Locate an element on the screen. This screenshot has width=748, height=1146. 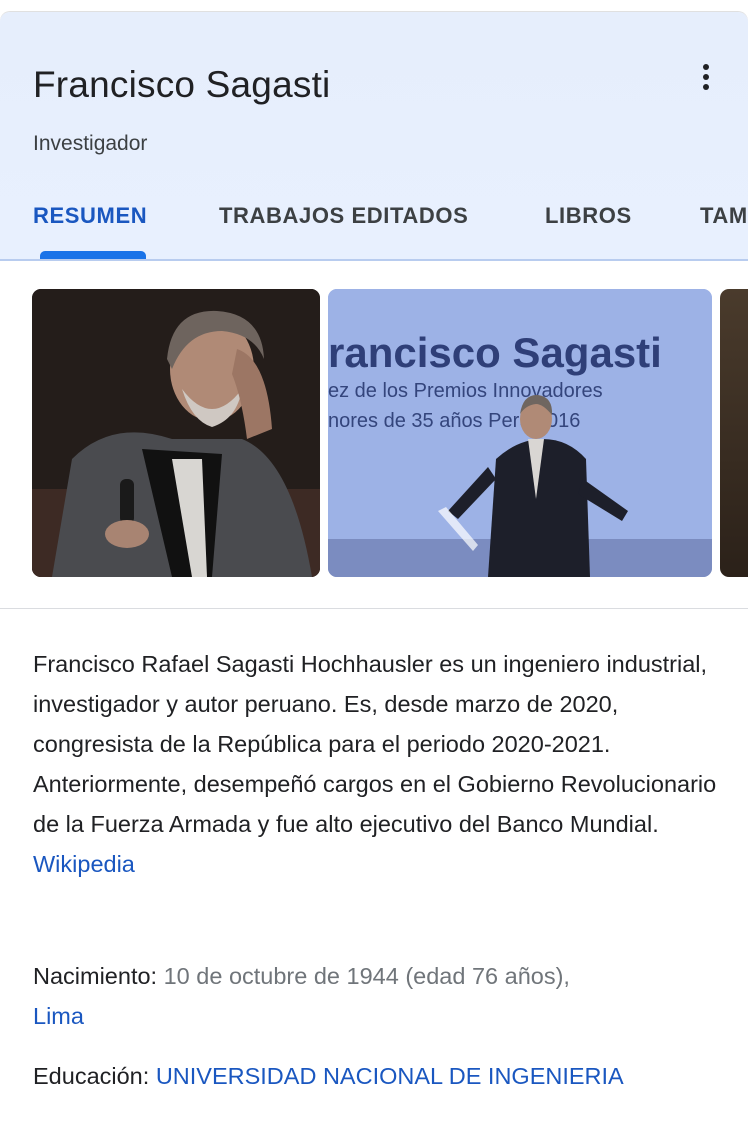
education-link: UNIVERSIDAD NACIONAL DE INGENIERIA is located at coordinates (390, 1076).